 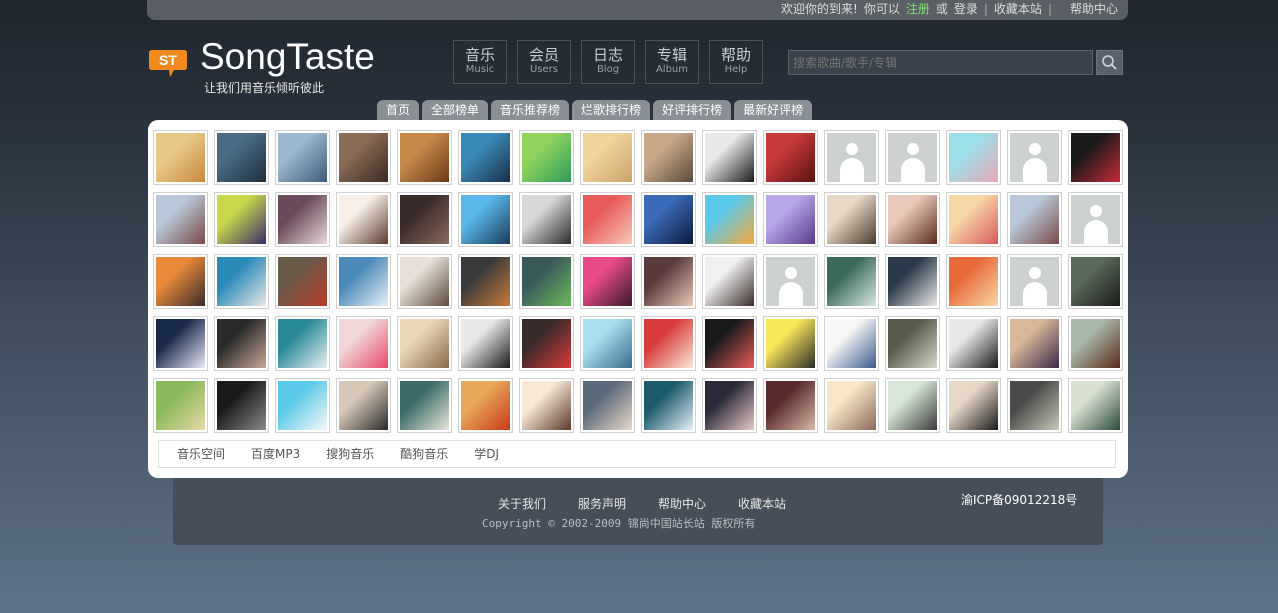 I want to click on register-link: 注册, so click(x=918, y=9).